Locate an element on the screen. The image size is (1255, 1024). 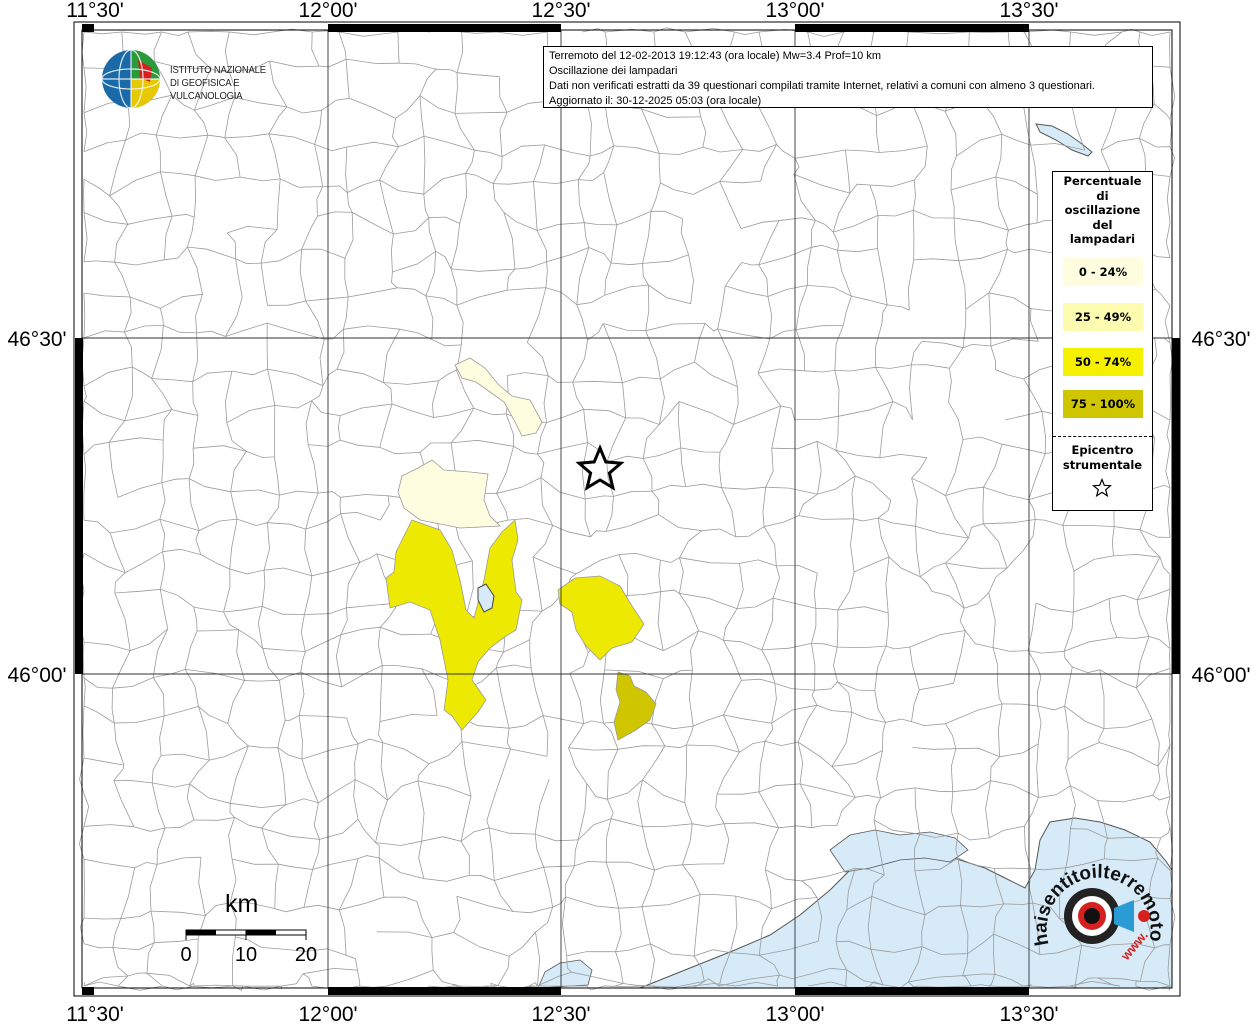
legend-class-0-24: 0 - 24% is located at coordinates (1103, 272).